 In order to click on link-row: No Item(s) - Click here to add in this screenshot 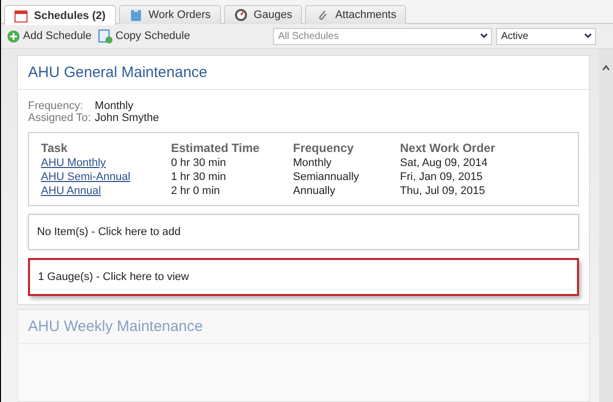, I will do `click(303, 232)`.